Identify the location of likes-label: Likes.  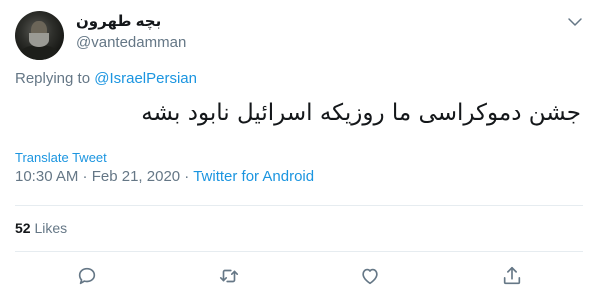
(51, 228).